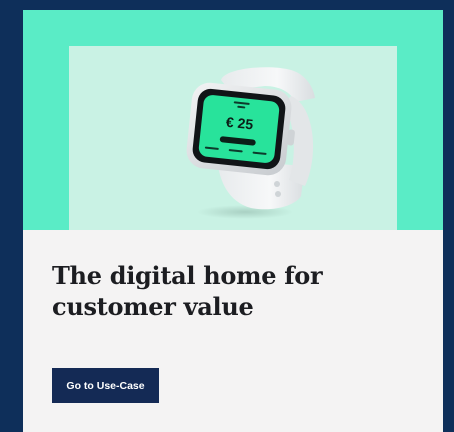  Describe the element at coordinates (187, 291) in the screenshot. I see `card-title: The digital home for customer value` at that location.